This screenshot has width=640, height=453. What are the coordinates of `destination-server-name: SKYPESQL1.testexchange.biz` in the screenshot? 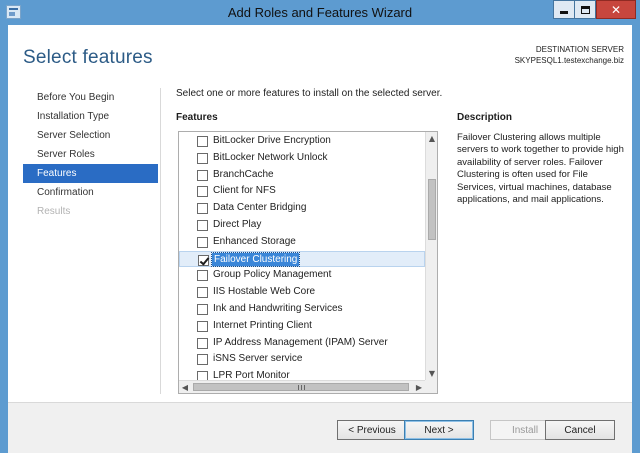 It's located at (569, 60).